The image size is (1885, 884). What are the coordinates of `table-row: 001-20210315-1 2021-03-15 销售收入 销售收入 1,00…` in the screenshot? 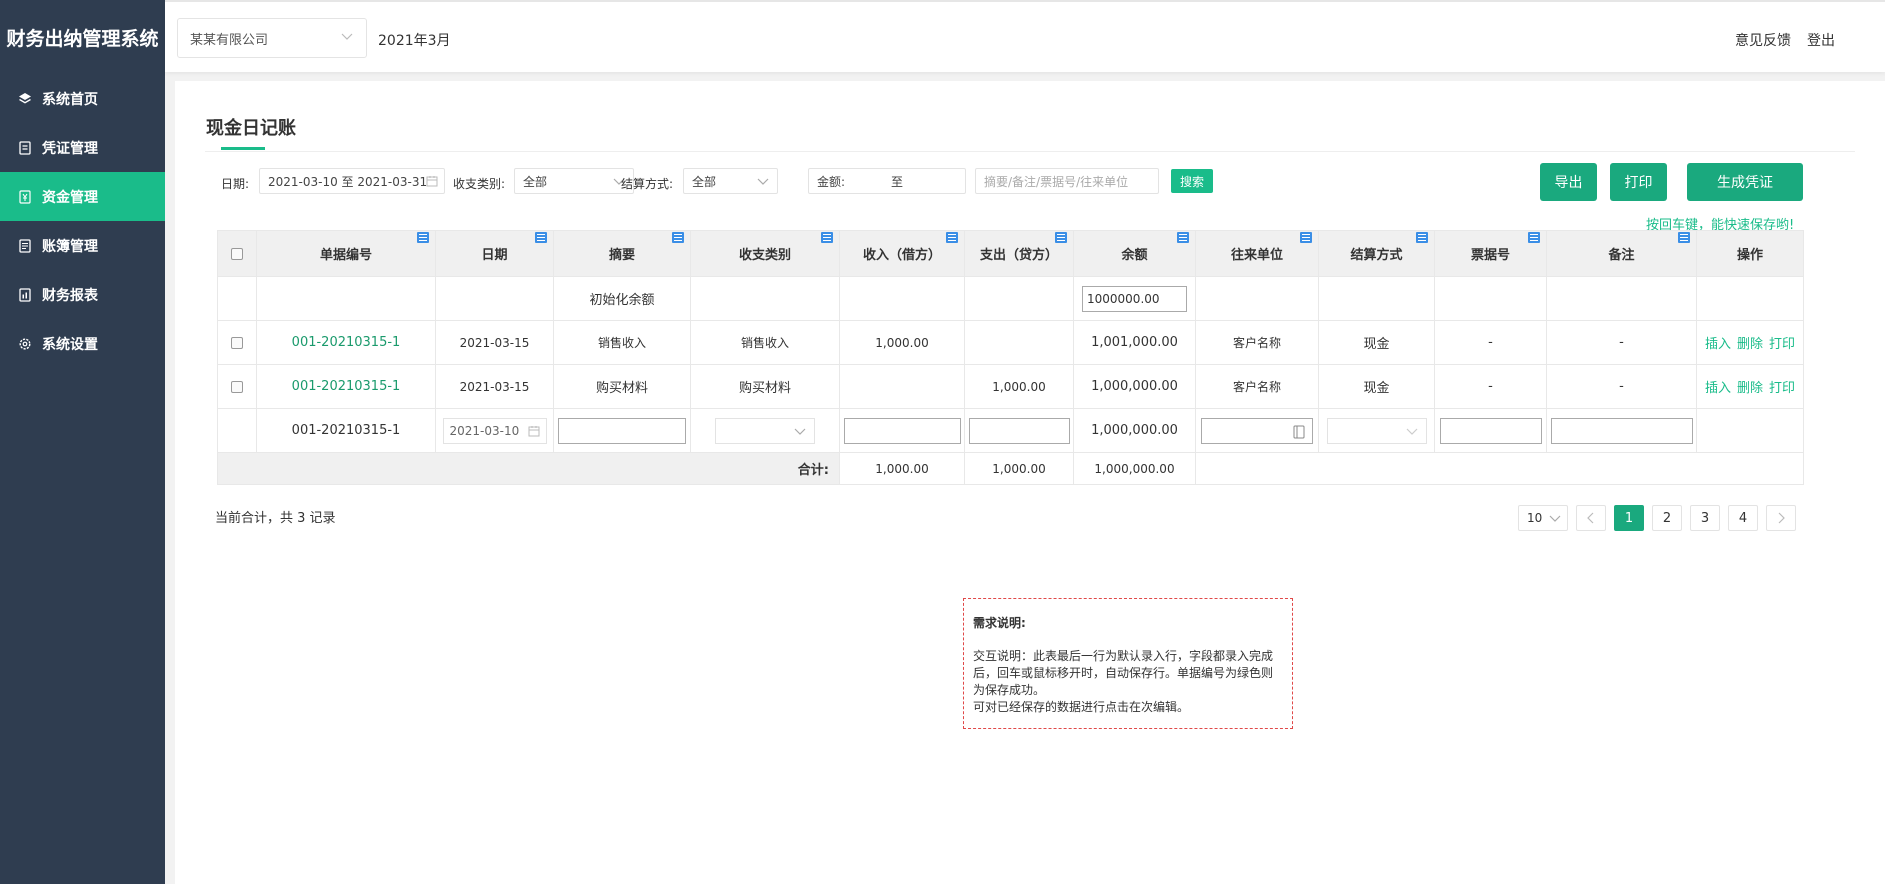 It's located at (1010, 342).